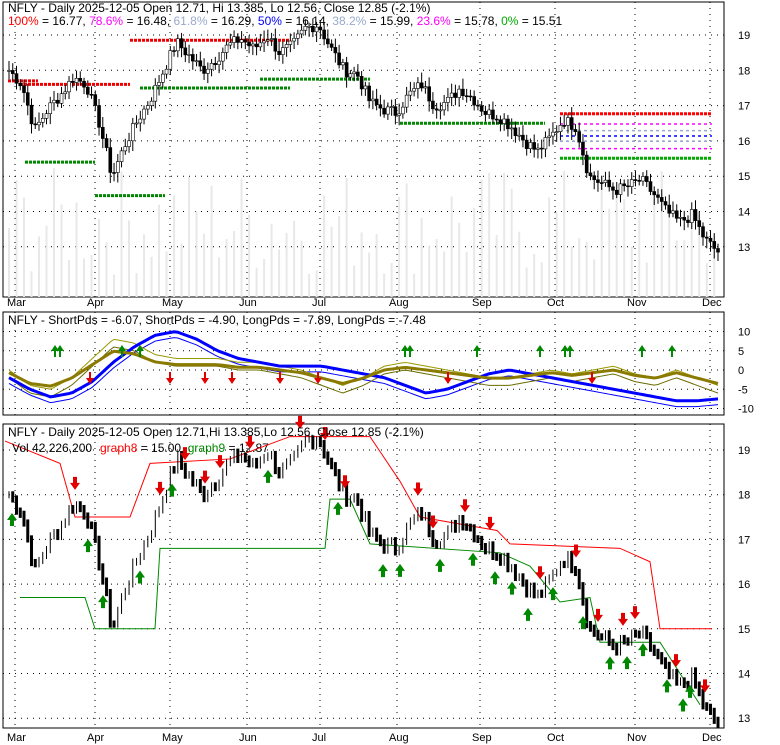  Describe the element at coordinates (203, 448) in the screenshot. I see `graph-label: , graph9` at that location.